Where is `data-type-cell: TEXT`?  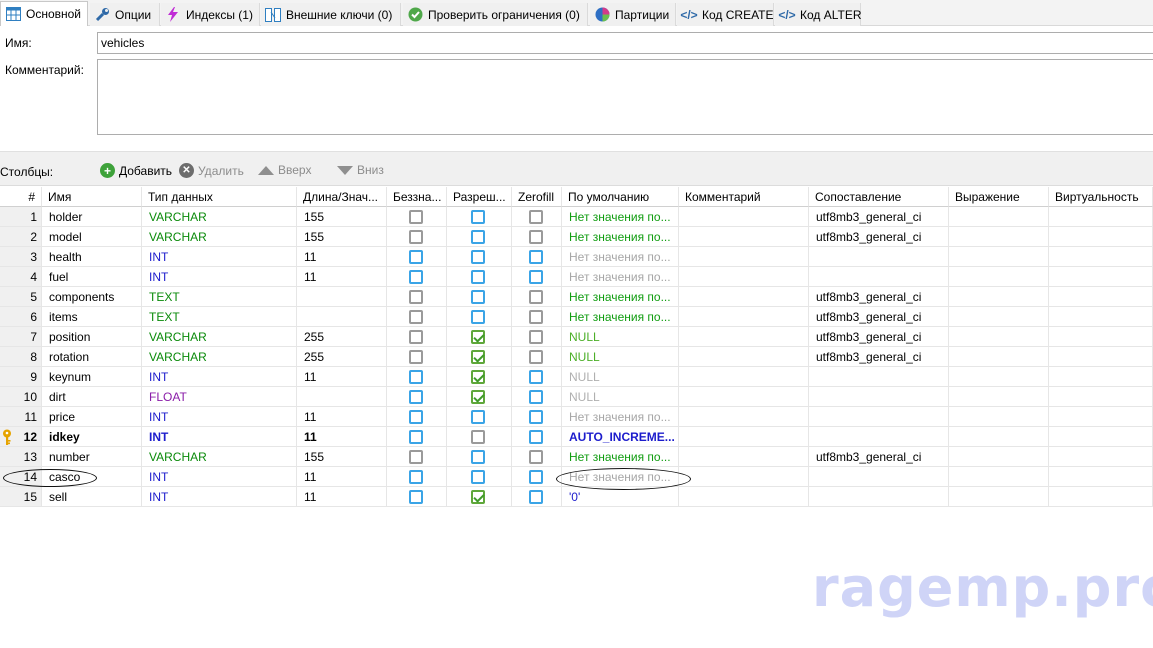
data-type-cell: TEXT is located at coordinates (219, 297).